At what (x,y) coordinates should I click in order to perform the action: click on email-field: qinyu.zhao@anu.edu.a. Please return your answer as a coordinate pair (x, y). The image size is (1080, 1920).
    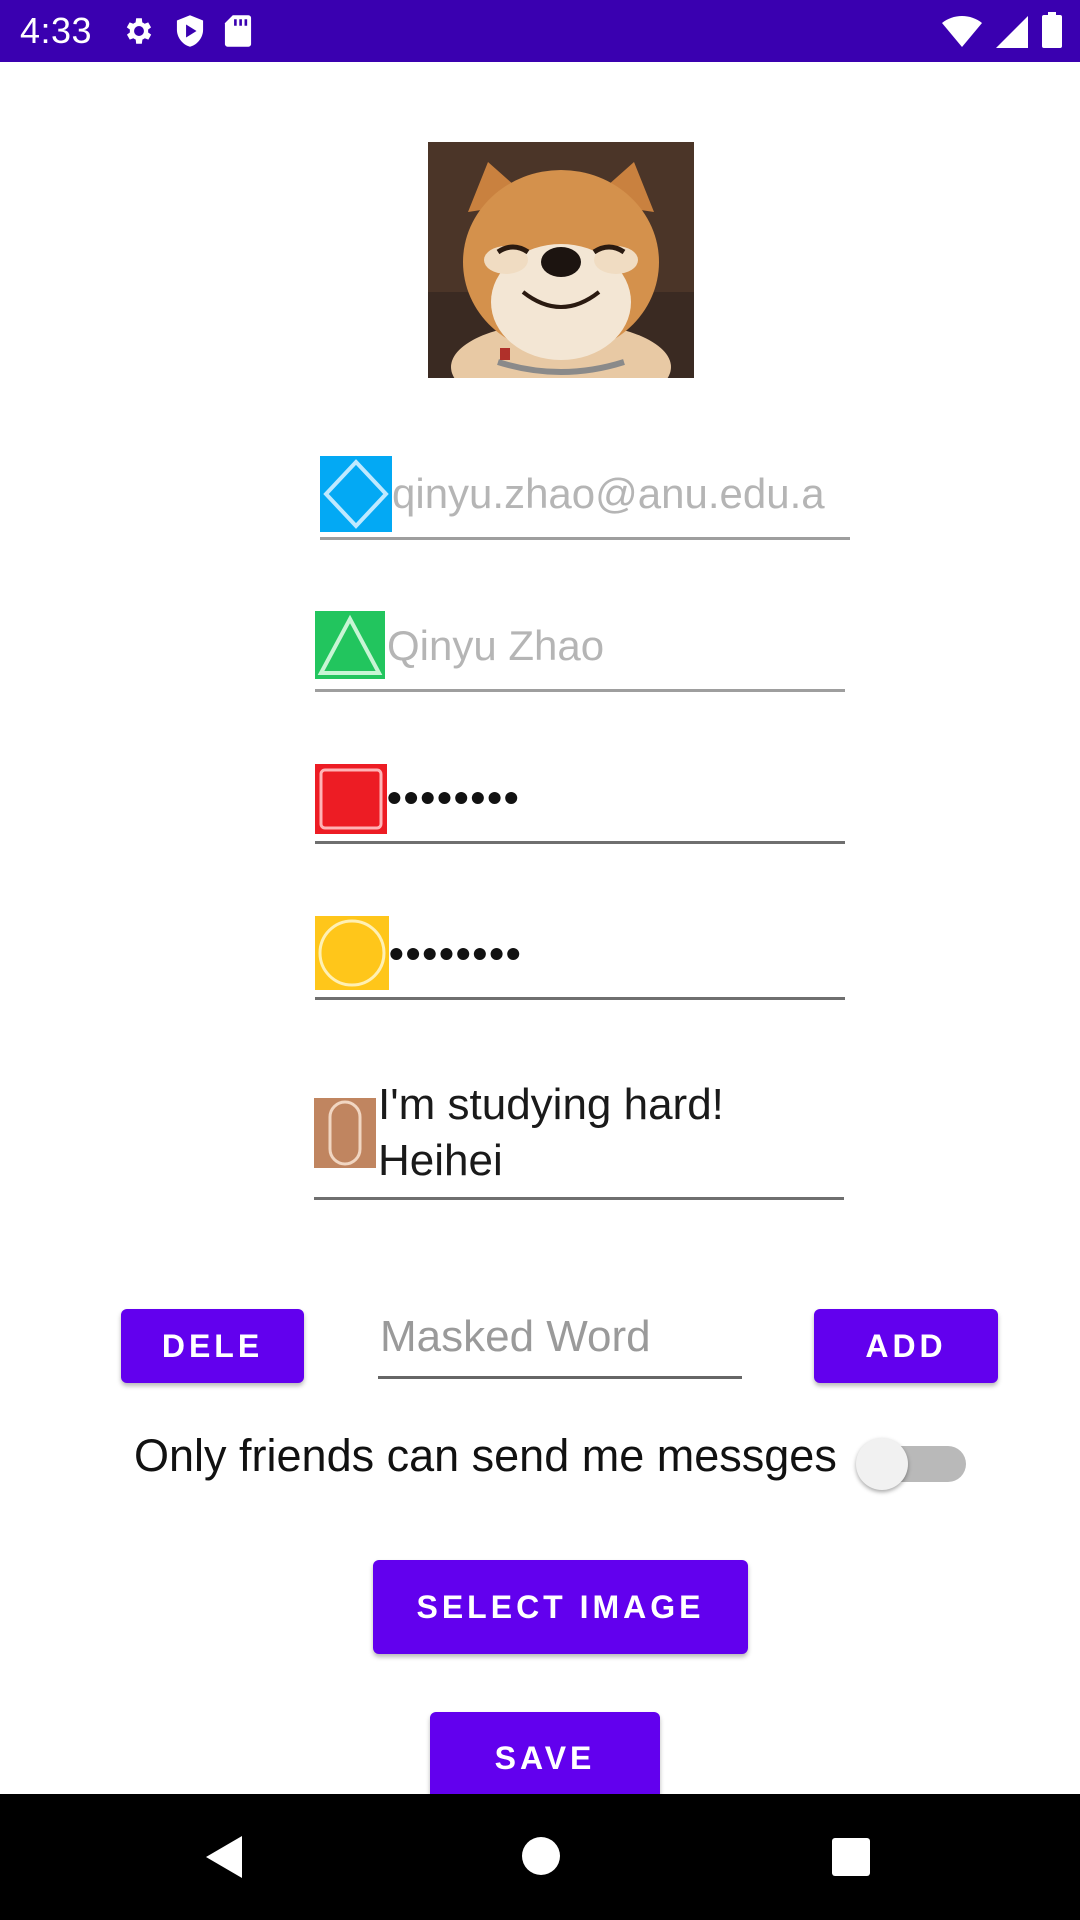
    Looking at the image, I should click on (585, 498).